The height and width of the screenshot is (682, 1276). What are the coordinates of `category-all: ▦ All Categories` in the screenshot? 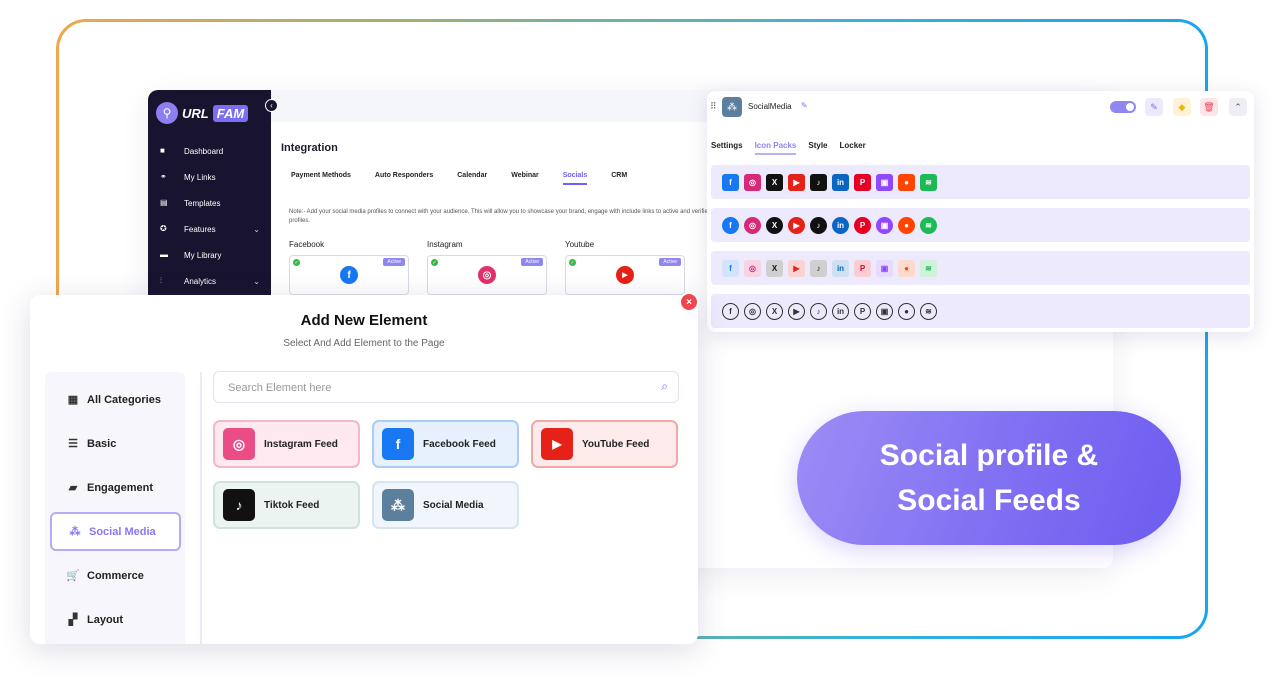 It's located at (115, 399).